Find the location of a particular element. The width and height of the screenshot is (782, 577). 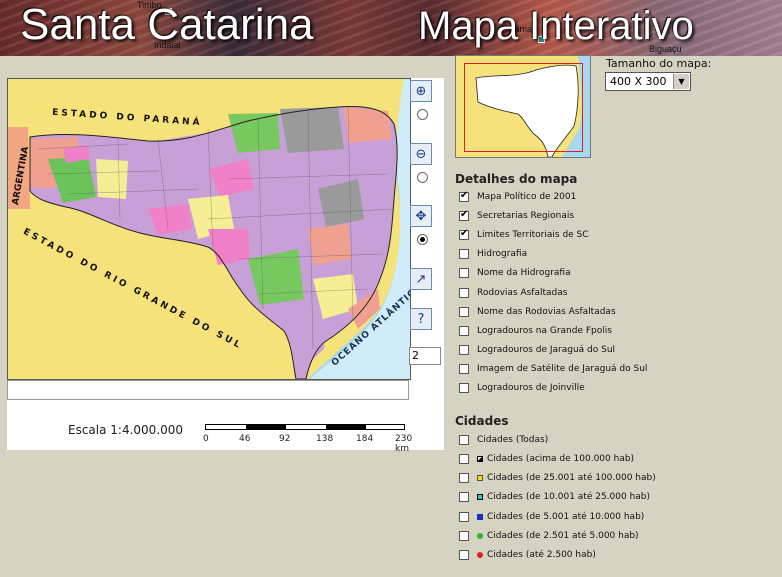

city-option: Cidades (Todas) is located at coordinates (503, 440).